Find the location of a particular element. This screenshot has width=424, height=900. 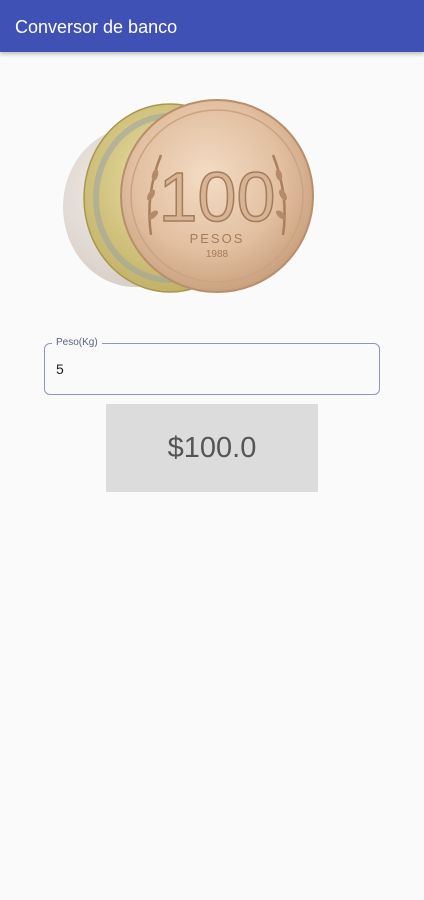

result-amount: $100.0 is located at coordinates (212, 447).